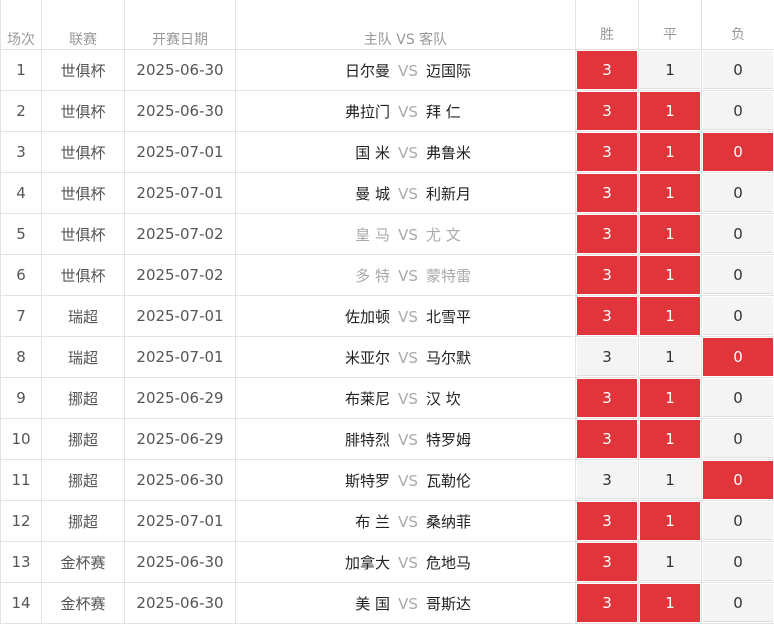  Describe the element at coordinates (448, 603) in the screenshot. I see `away-team: 哥斯达` at that location.